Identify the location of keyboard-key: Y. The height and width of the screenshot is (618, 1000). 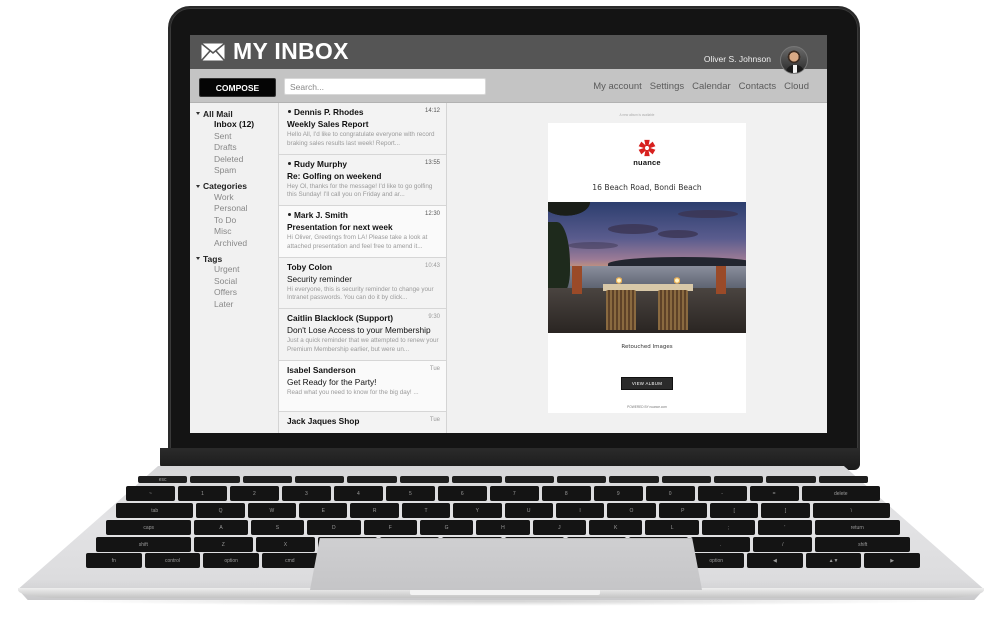
(477, 510).